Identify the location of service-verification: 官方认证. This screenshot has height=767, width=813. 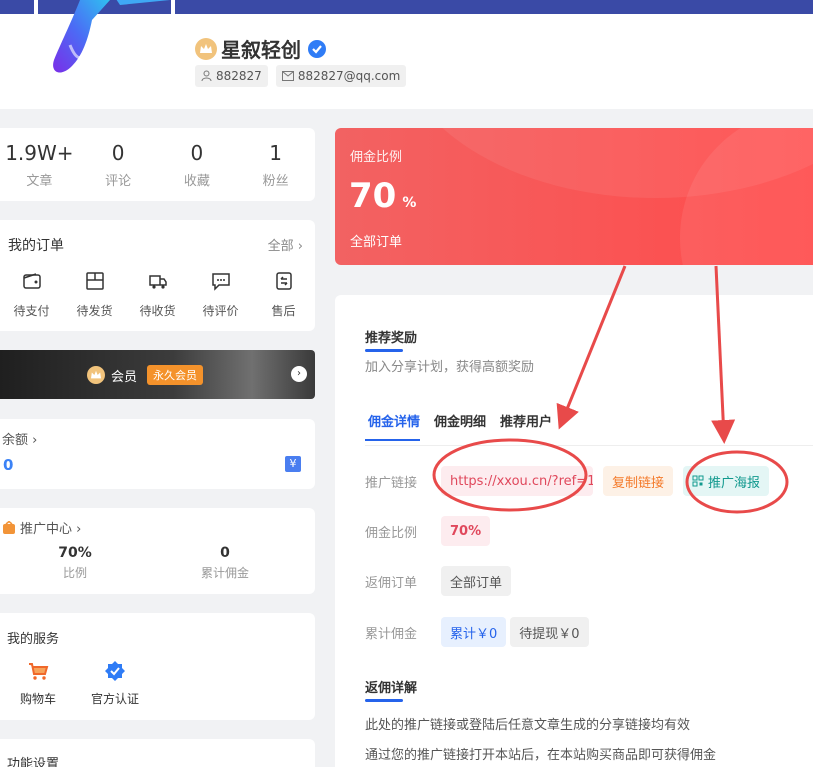
(115, 683).